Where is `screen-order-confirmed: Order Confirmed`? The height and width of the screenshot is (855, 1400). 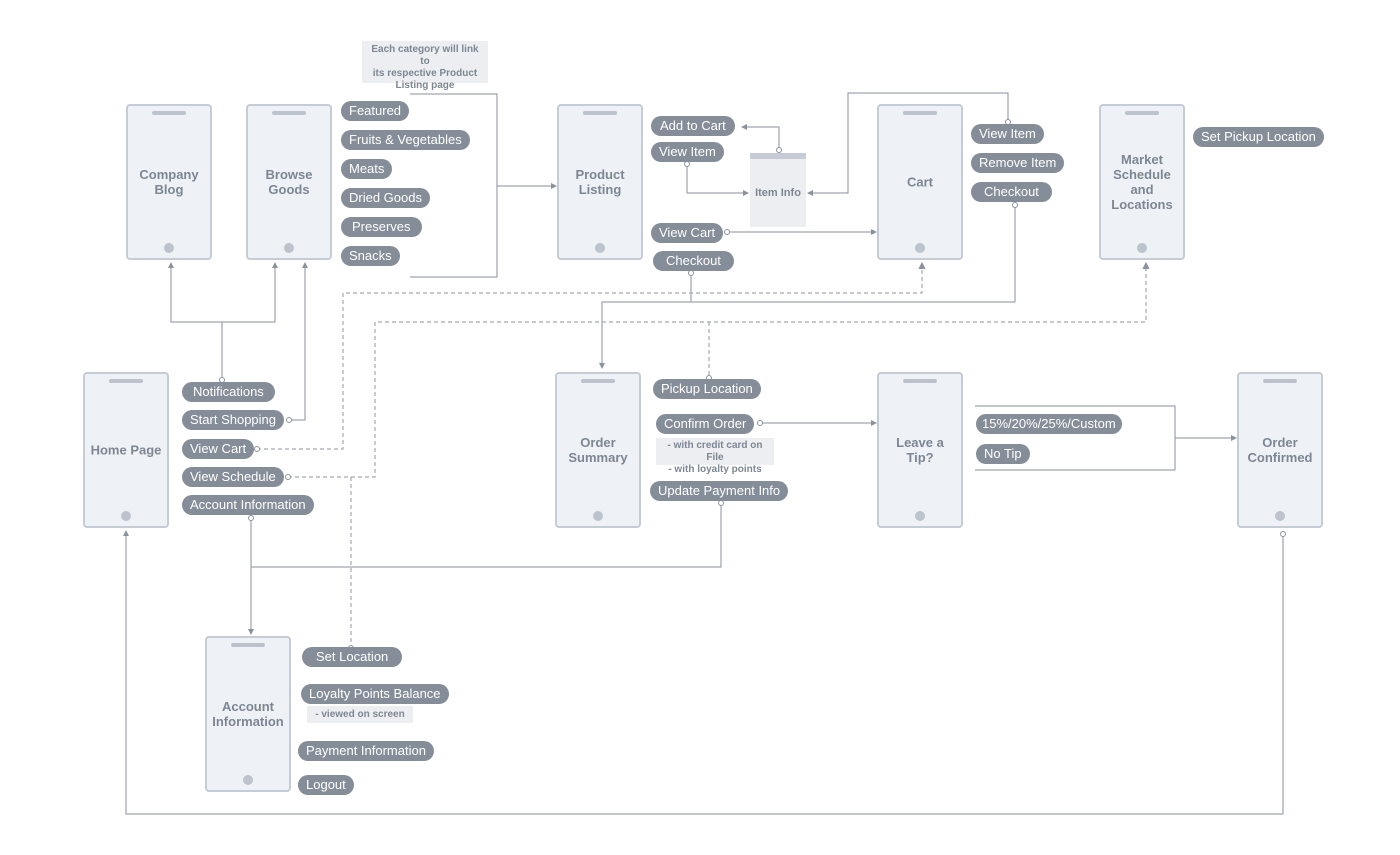
screen-order-confirmed: Order Confirmed is located at coordinates (1280, 450).